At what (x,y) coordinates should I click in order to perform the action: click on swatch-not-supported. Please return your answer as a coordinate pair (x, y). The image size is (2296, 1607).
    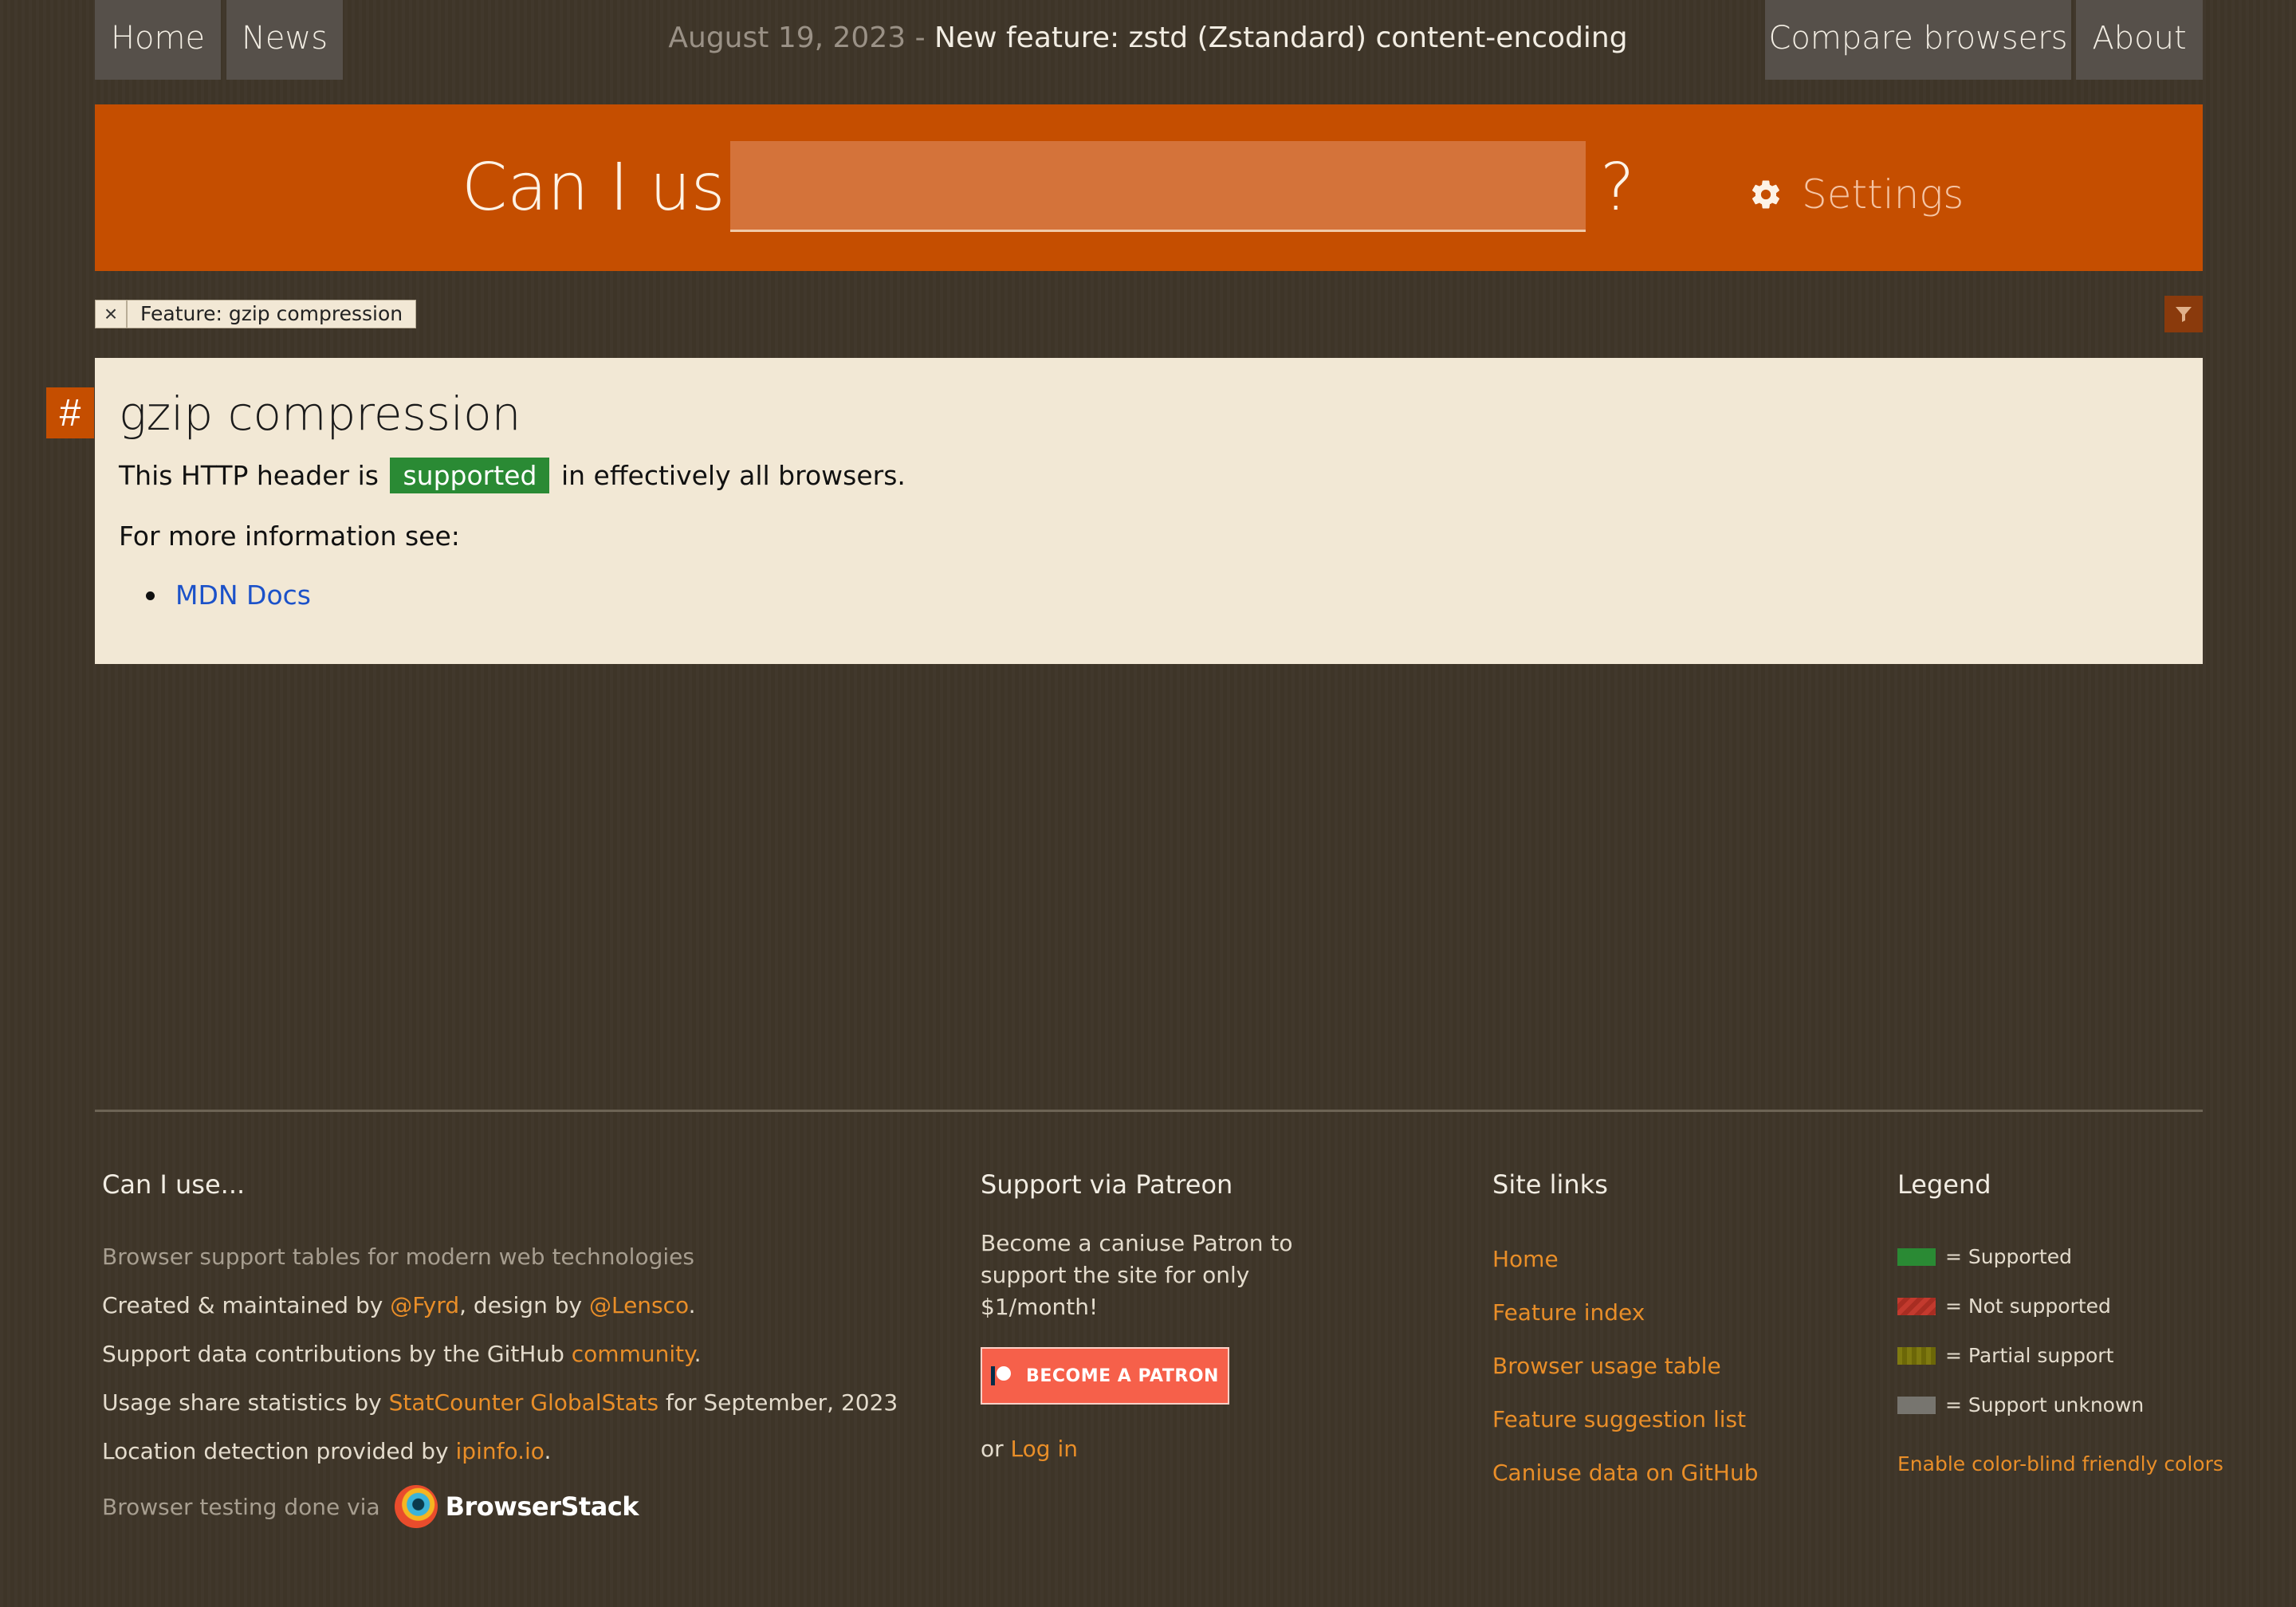
    Looking at the image, I should click on (1916, 1306).